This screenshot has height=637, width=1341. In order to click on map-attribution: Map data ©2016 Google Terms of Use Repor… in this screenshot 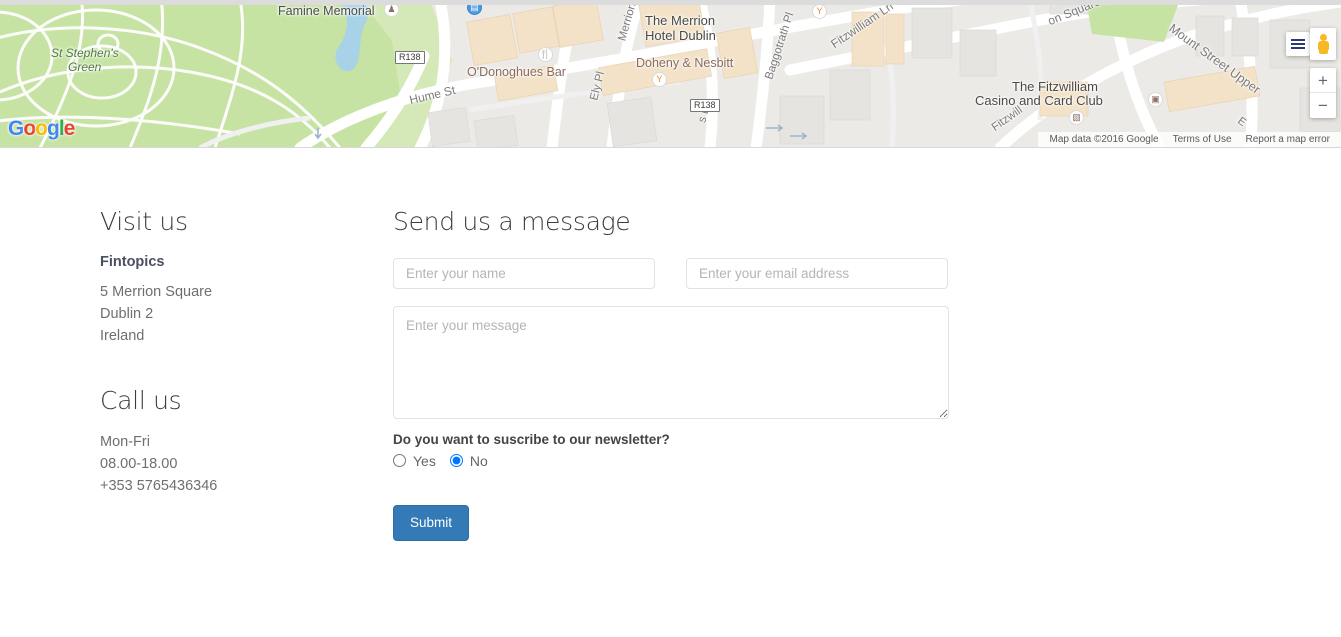, I will do `click(1189, 139)`.